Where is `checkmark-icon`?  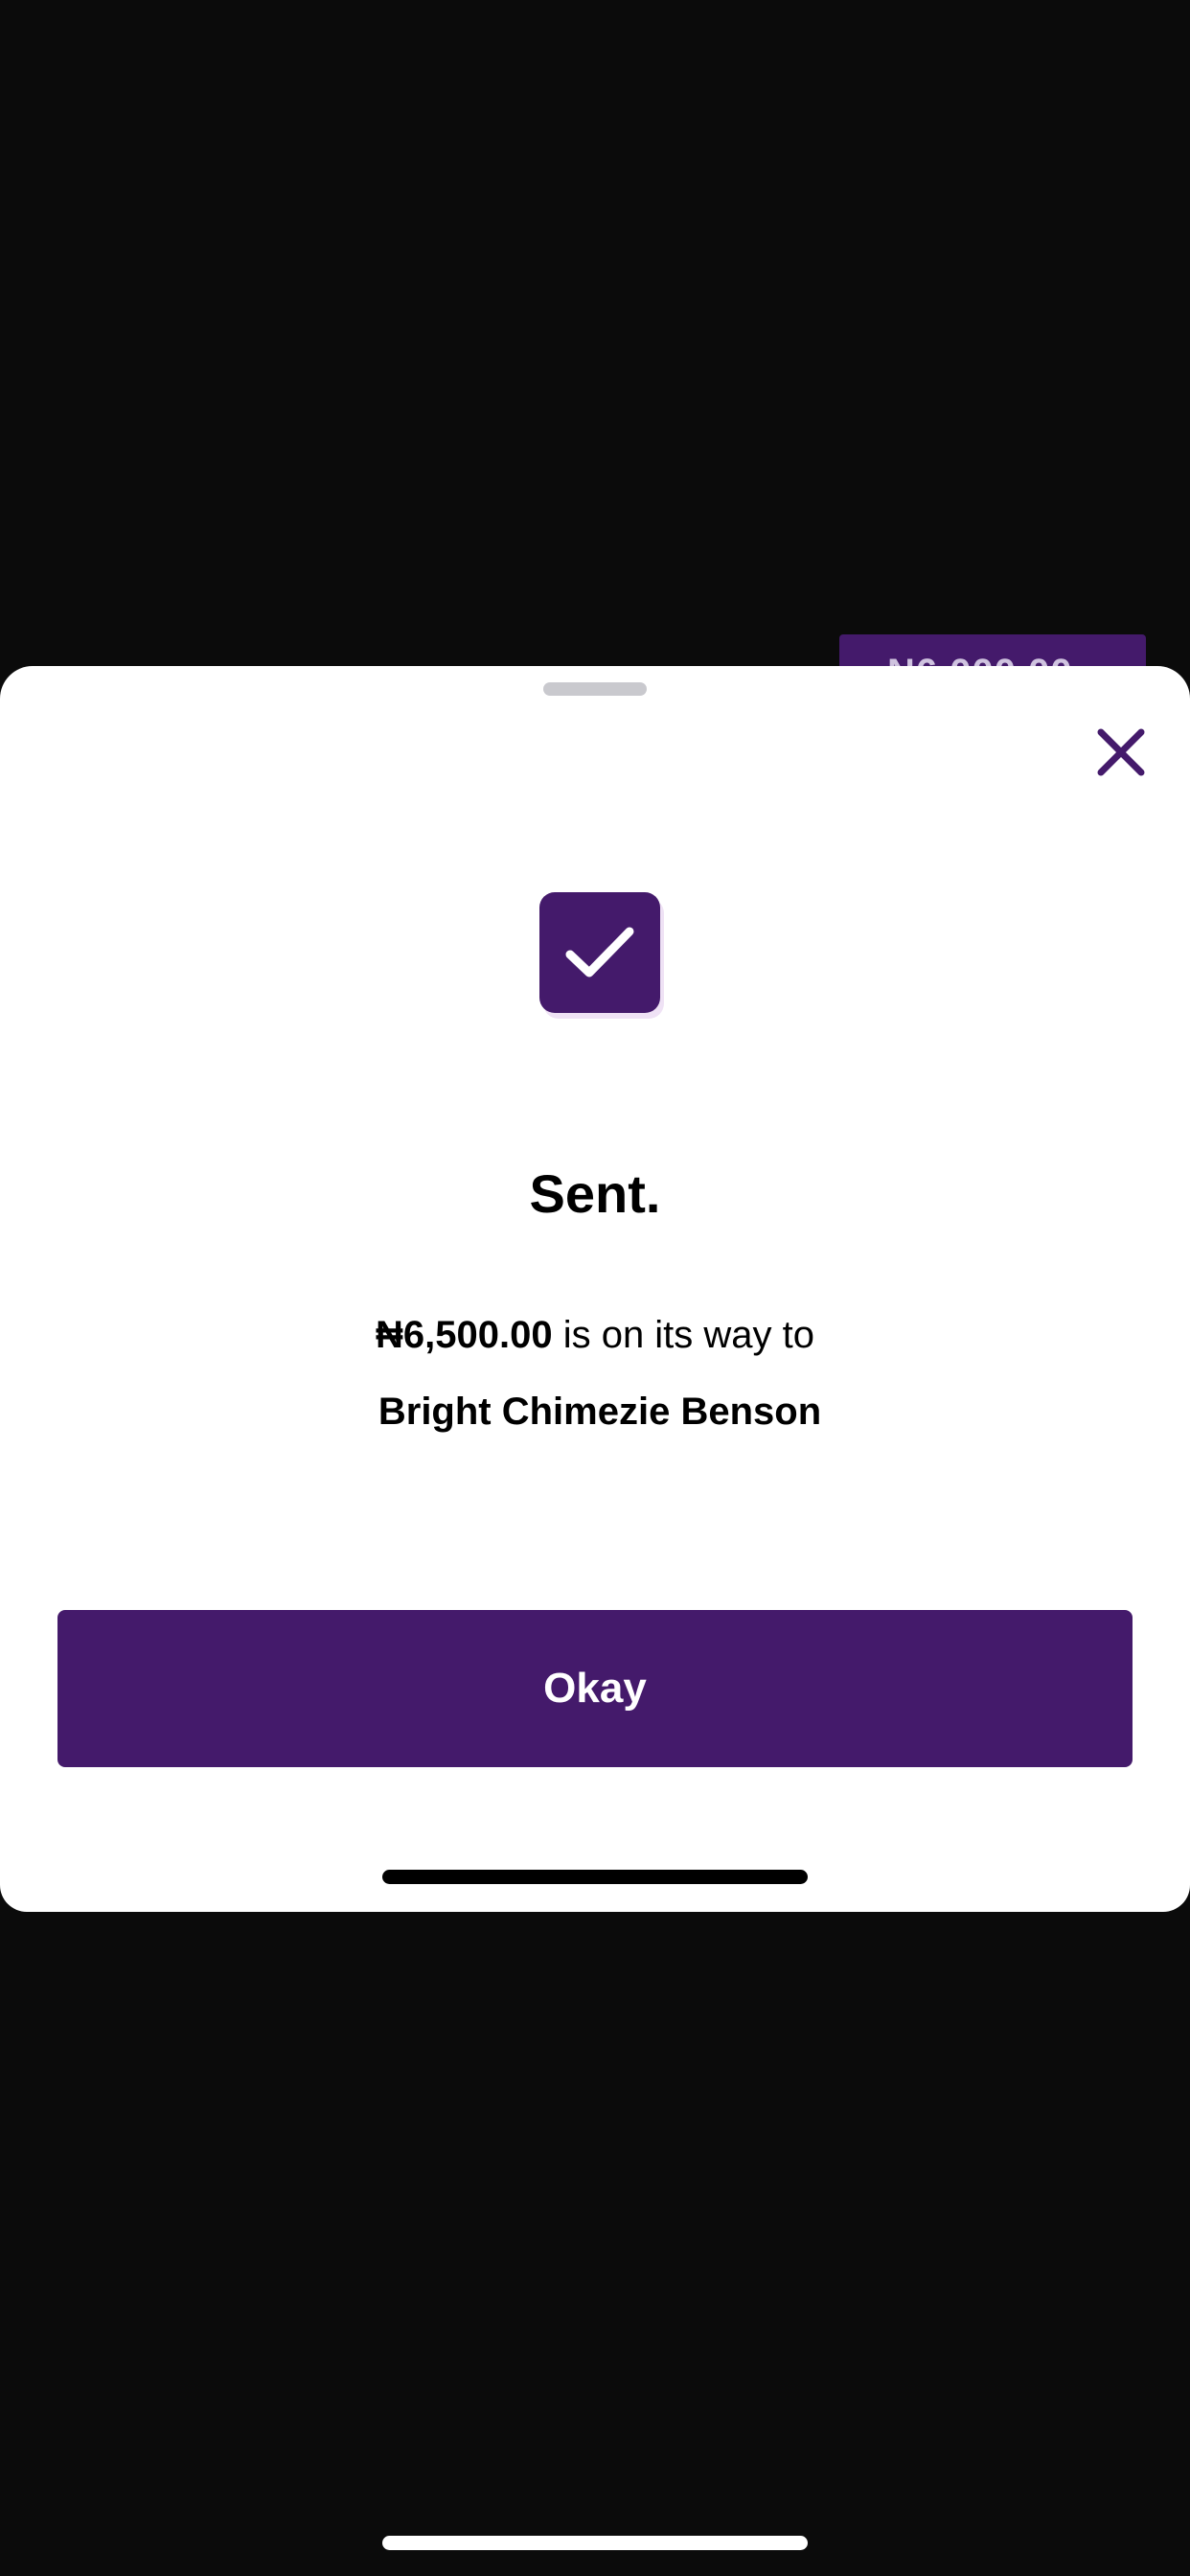 checkmark-icon is located at coordinates (600, 952).